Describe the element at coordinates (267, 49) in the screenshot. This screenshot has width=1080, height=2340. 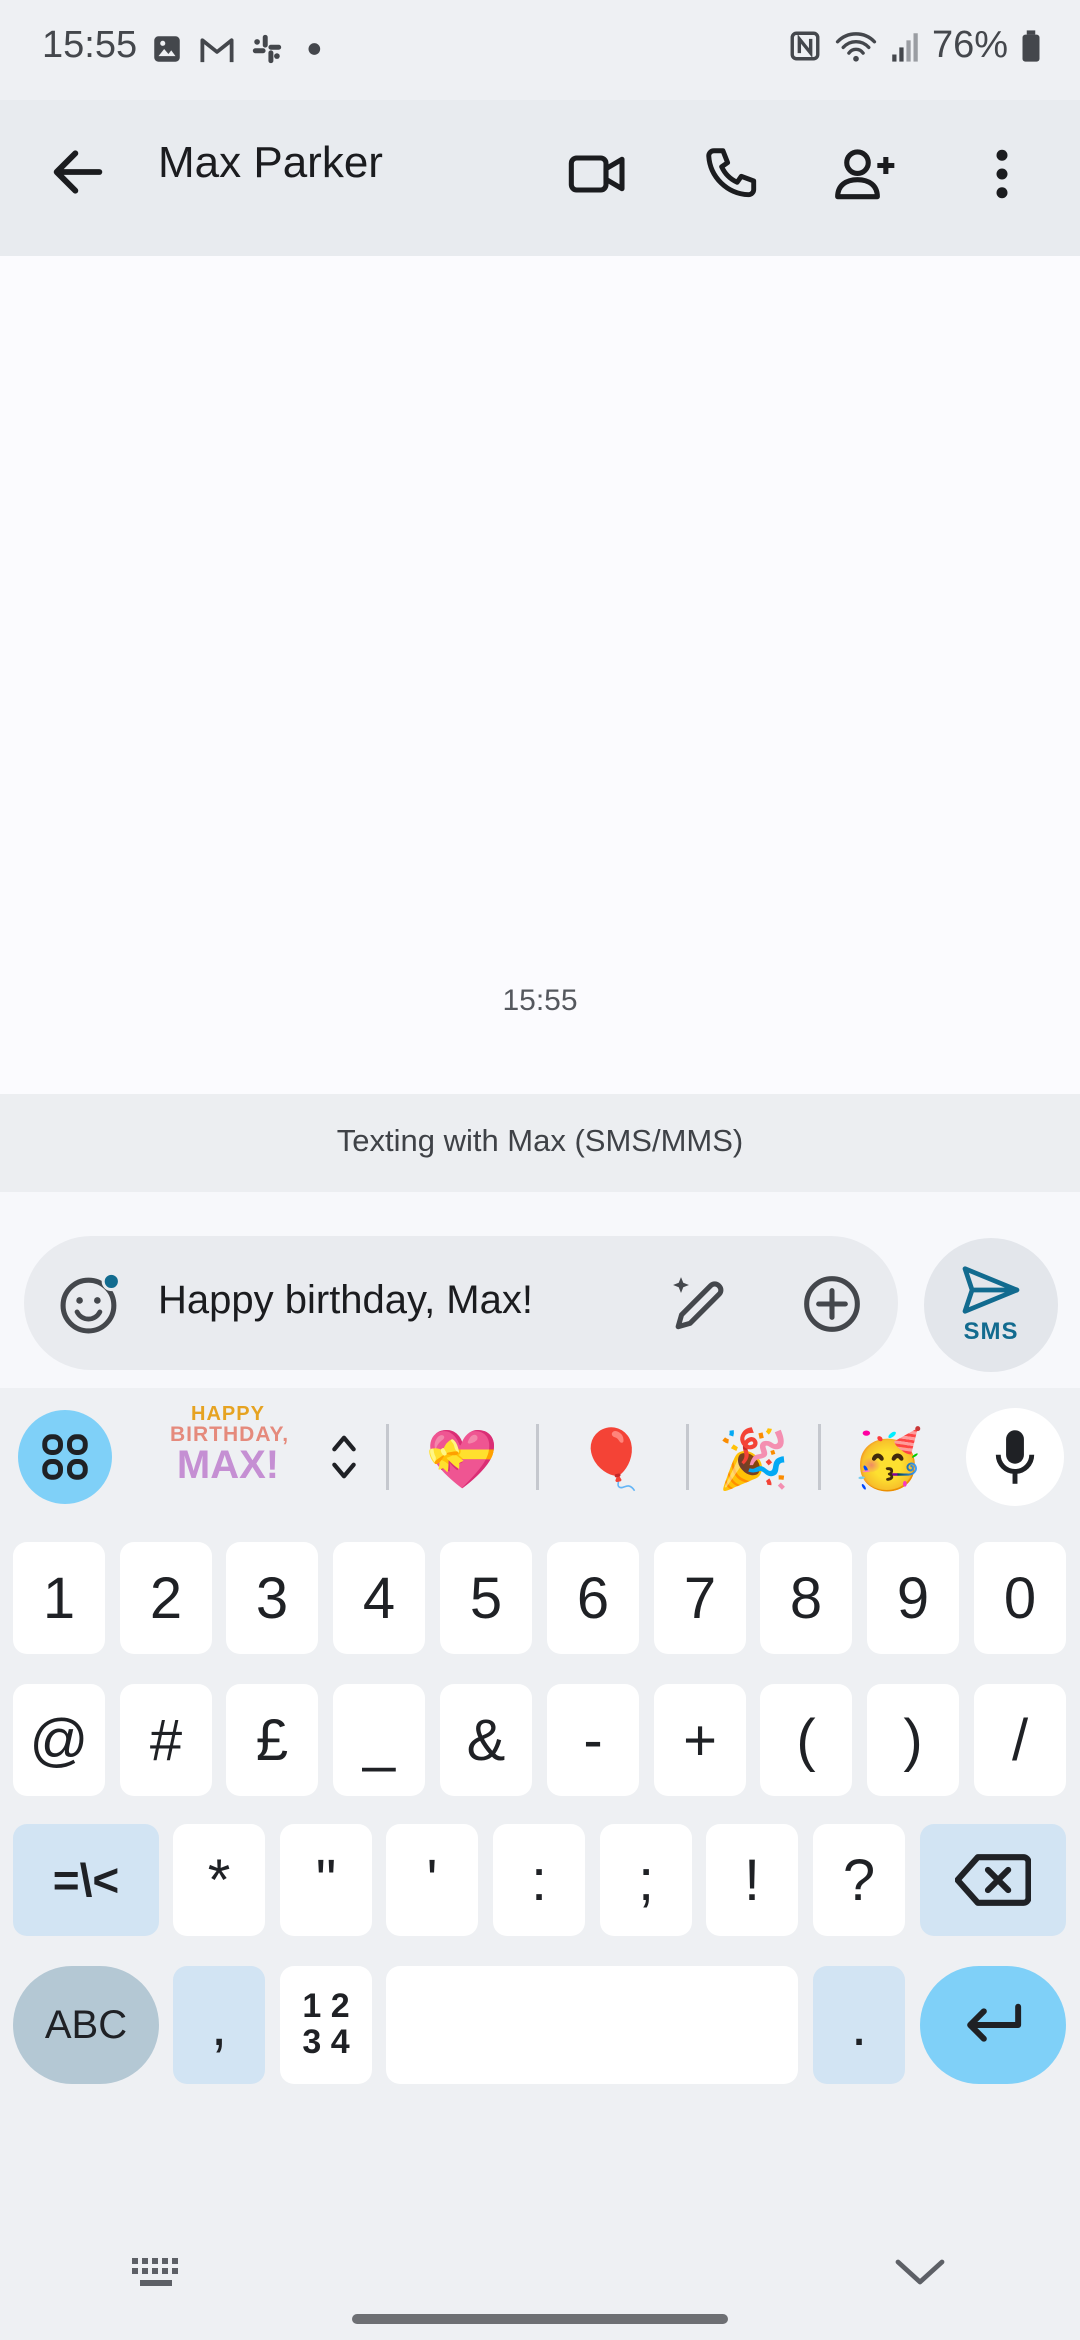
I see `slack-icon` at that location.